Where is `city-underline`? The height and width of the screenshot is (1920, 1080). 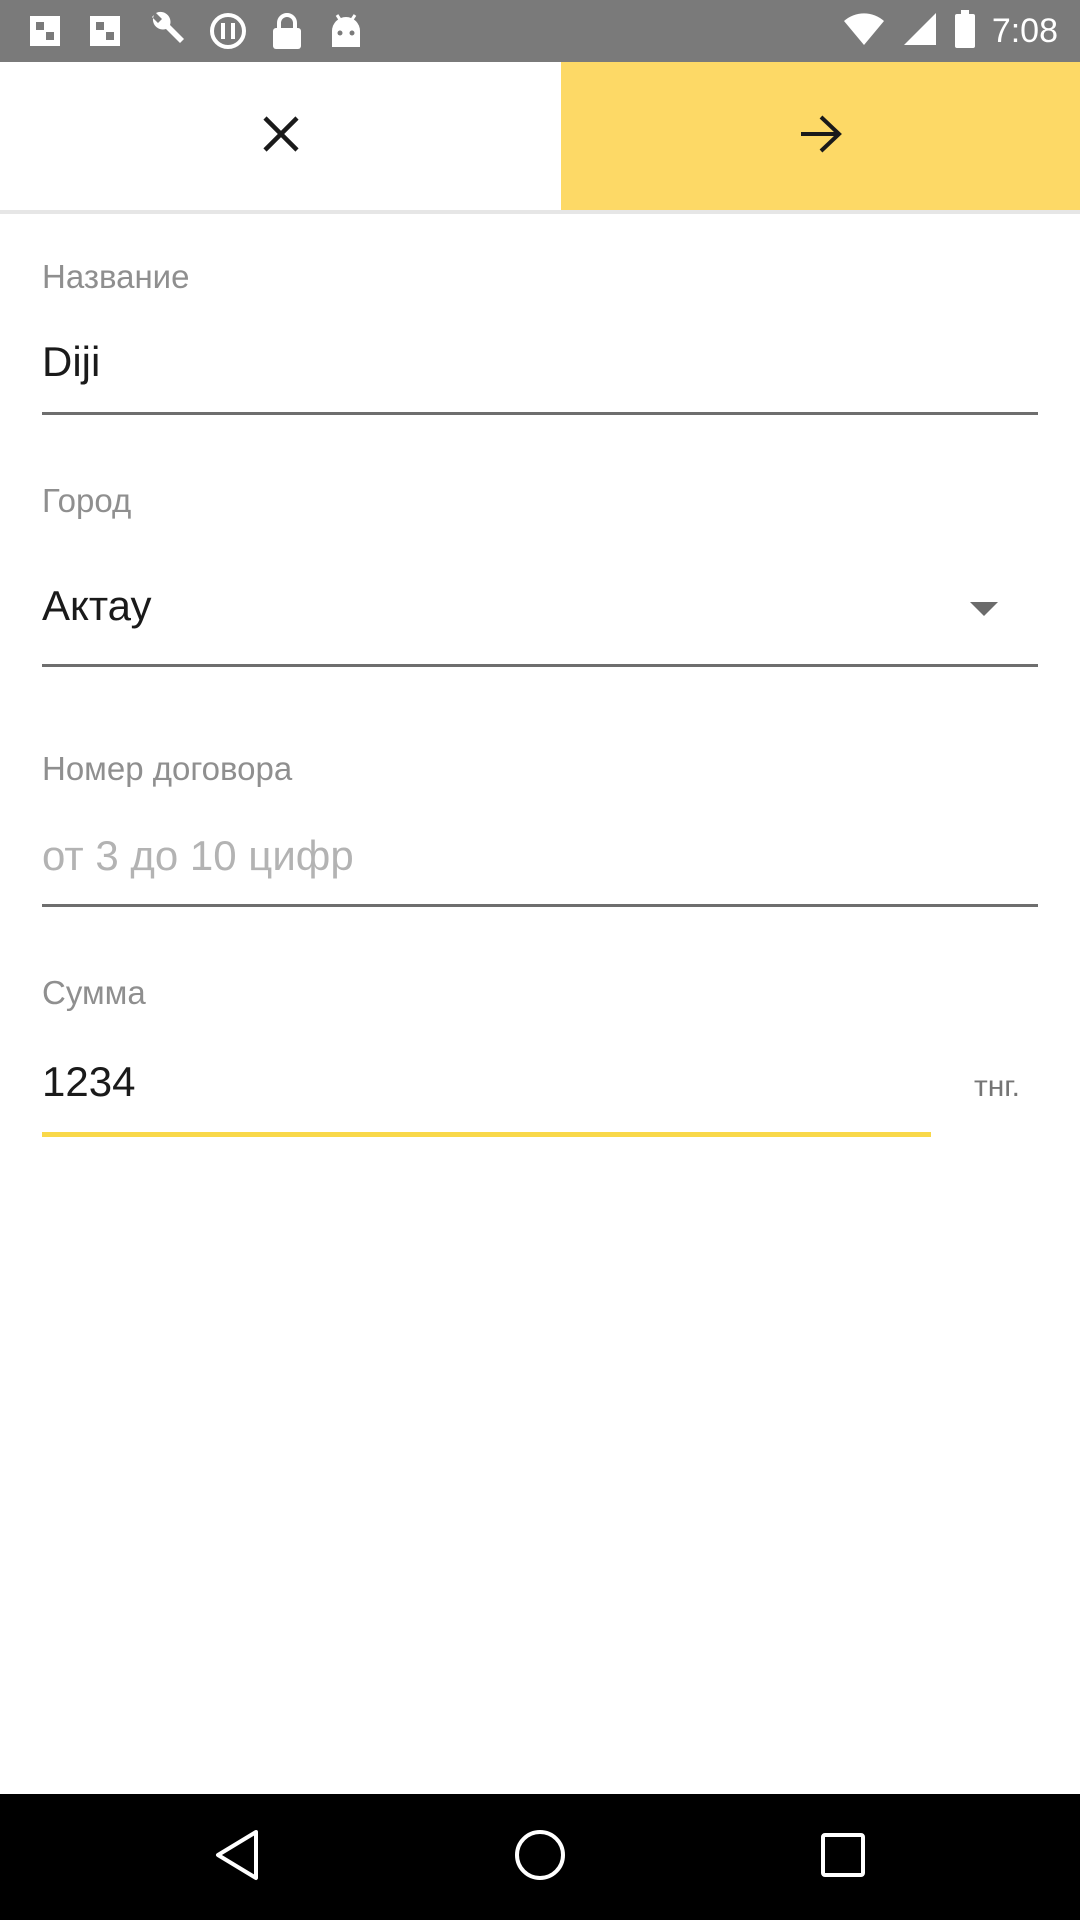
city-underline is located at coordinates (540, 665).